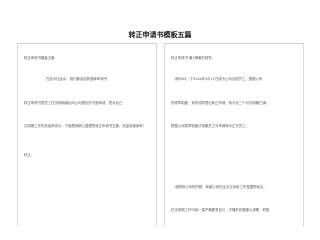 The image size is (320, 240). What do you see at coordinates (193, 58) in the screenshot?
I see `right-page-heading: 转正申请书 篇1尊敬的领导：` at bounding box center [193, 58].